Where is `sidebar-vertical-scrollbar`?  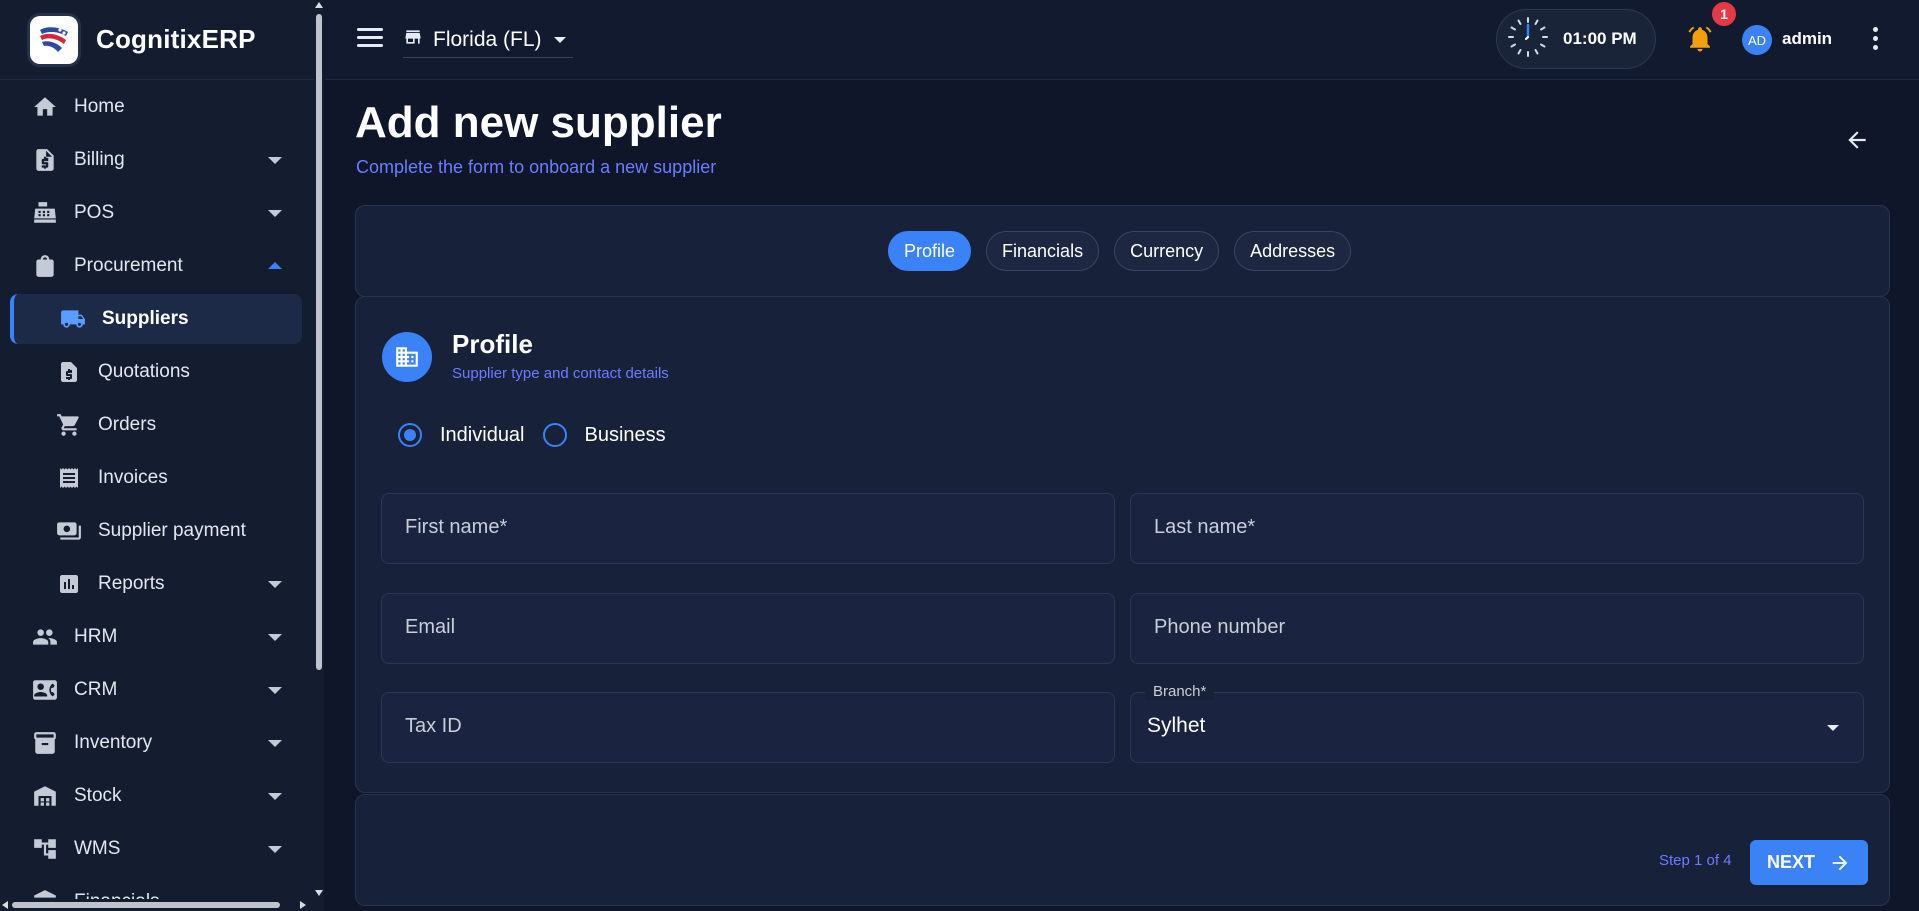 sidebar-vertical-scrollbar is located at coordinates (319, 455).